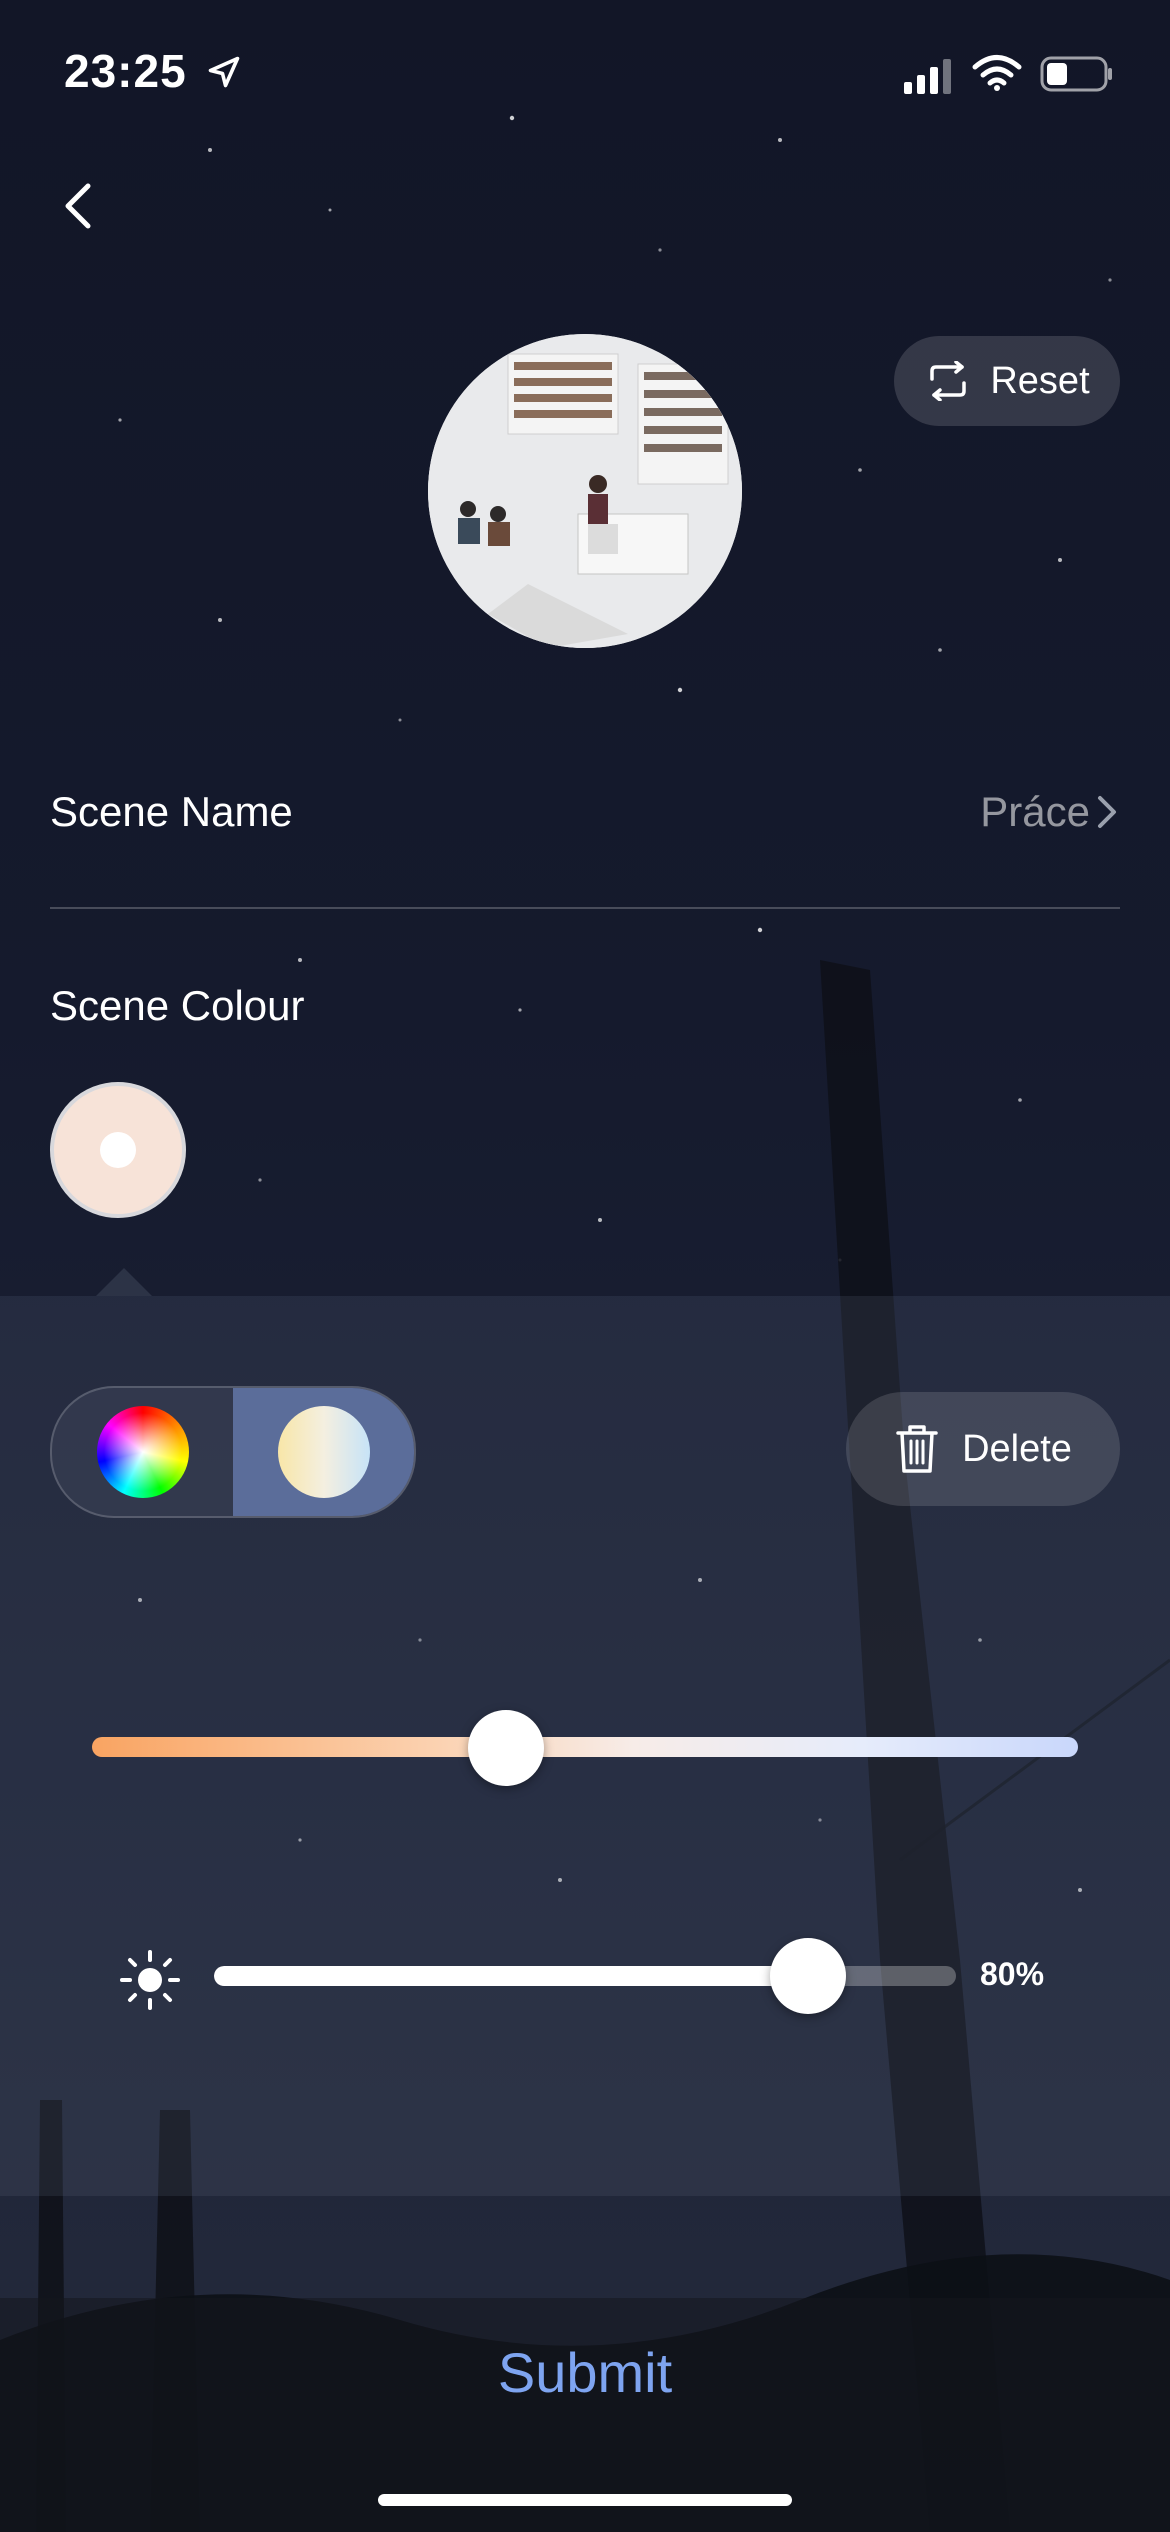 The height and width of the screenshot is (2532, 1170). I want to click on colour-mode-toggle, so click(233, 1452).